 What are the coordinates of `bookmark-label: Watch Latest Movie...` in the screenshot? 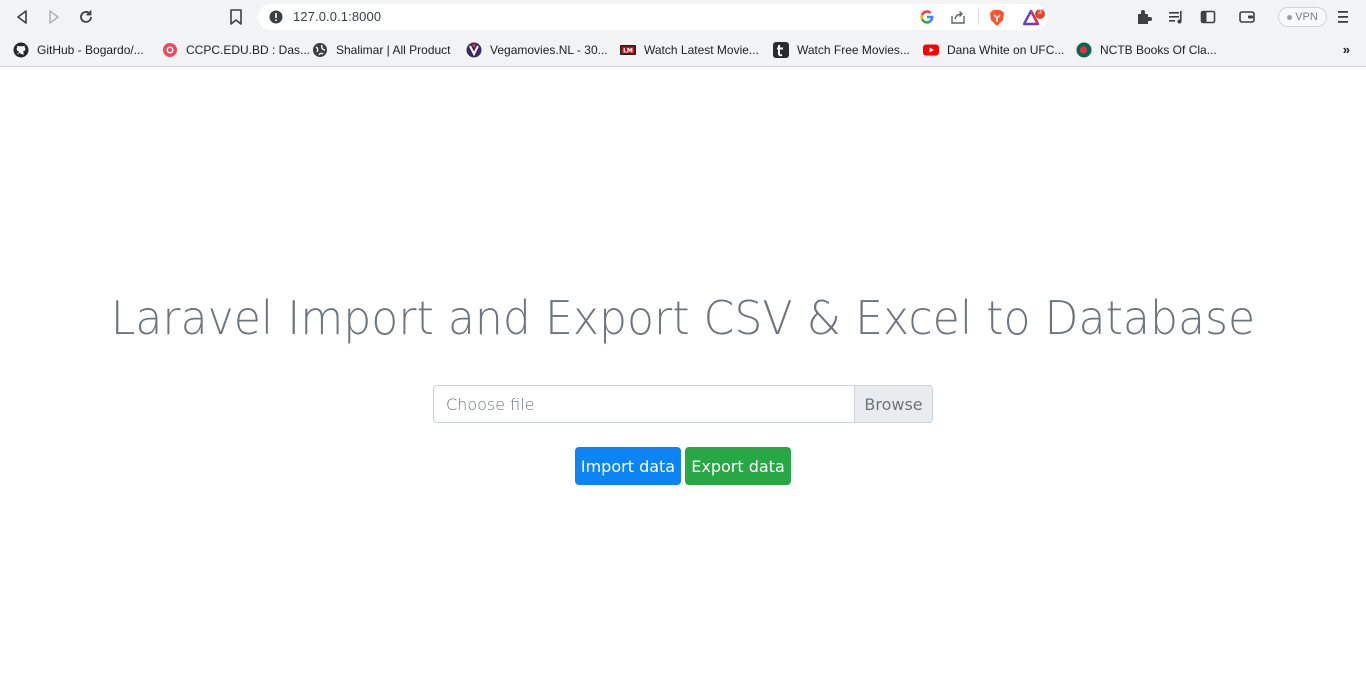 It's located at (701, 50).